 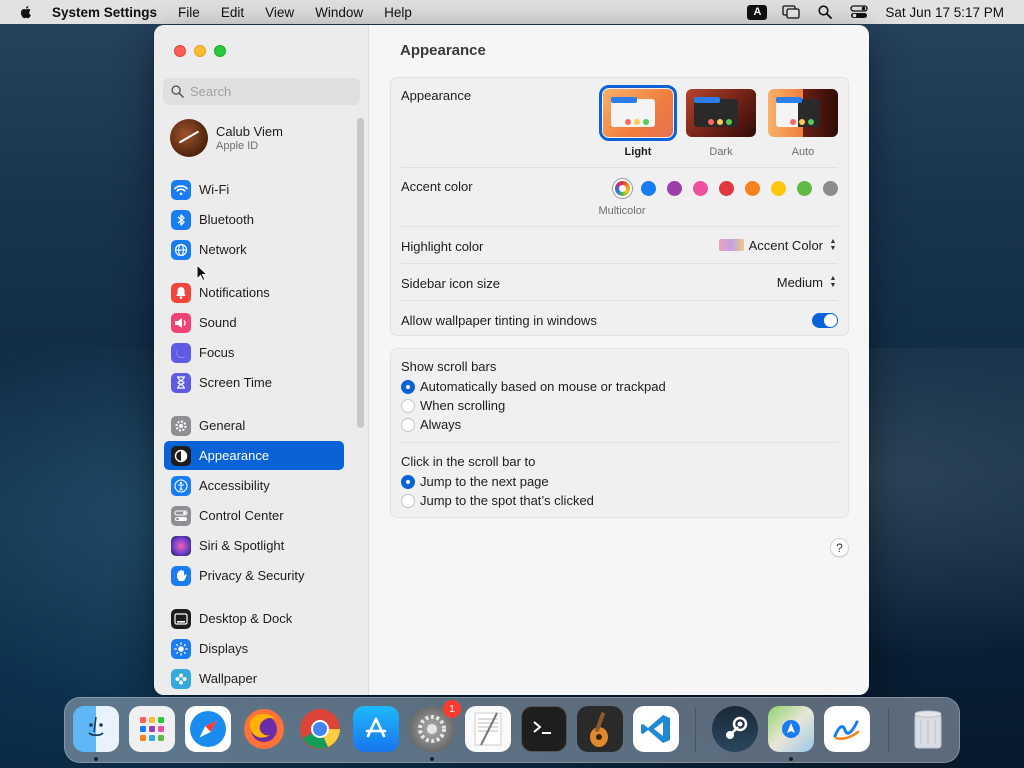 I want to click on jump-next-page-radio, so click(x=408, y=482).